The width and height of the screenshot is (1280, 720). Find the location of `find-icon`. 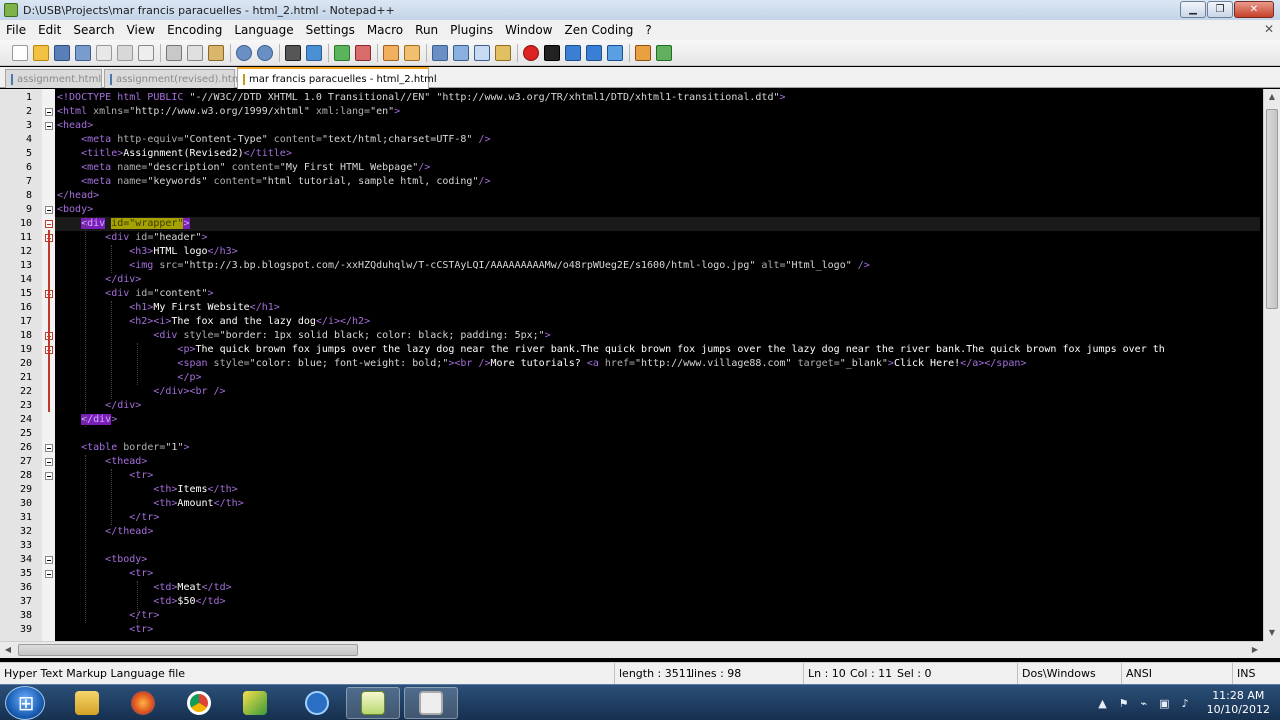

find-icon is located at coordinates (293, 52).